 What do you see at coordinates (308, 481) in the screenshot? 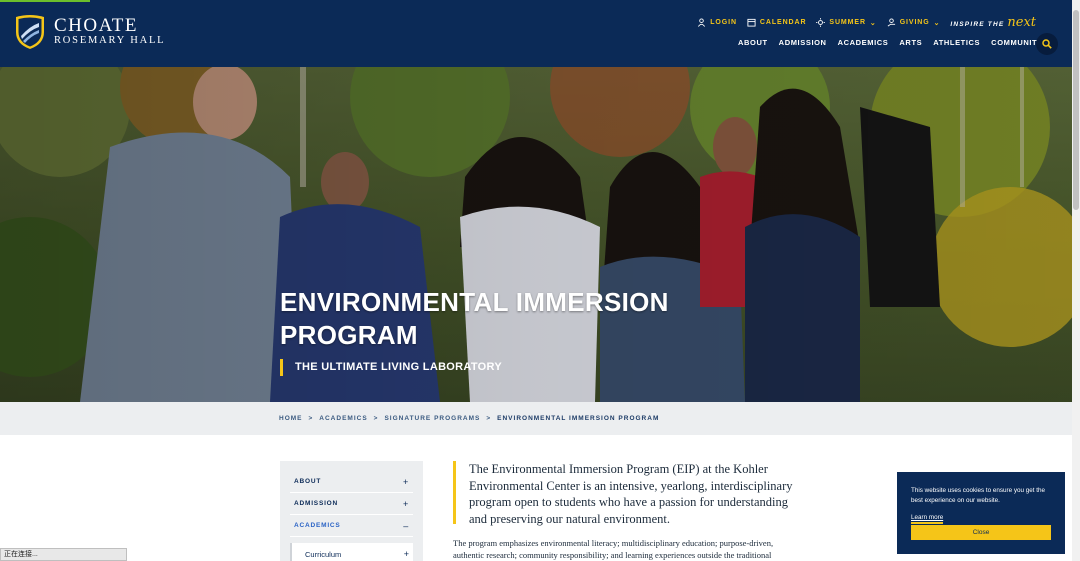
I see `sidebar-item-label: ABOUT` at bounding box center [308, 481].